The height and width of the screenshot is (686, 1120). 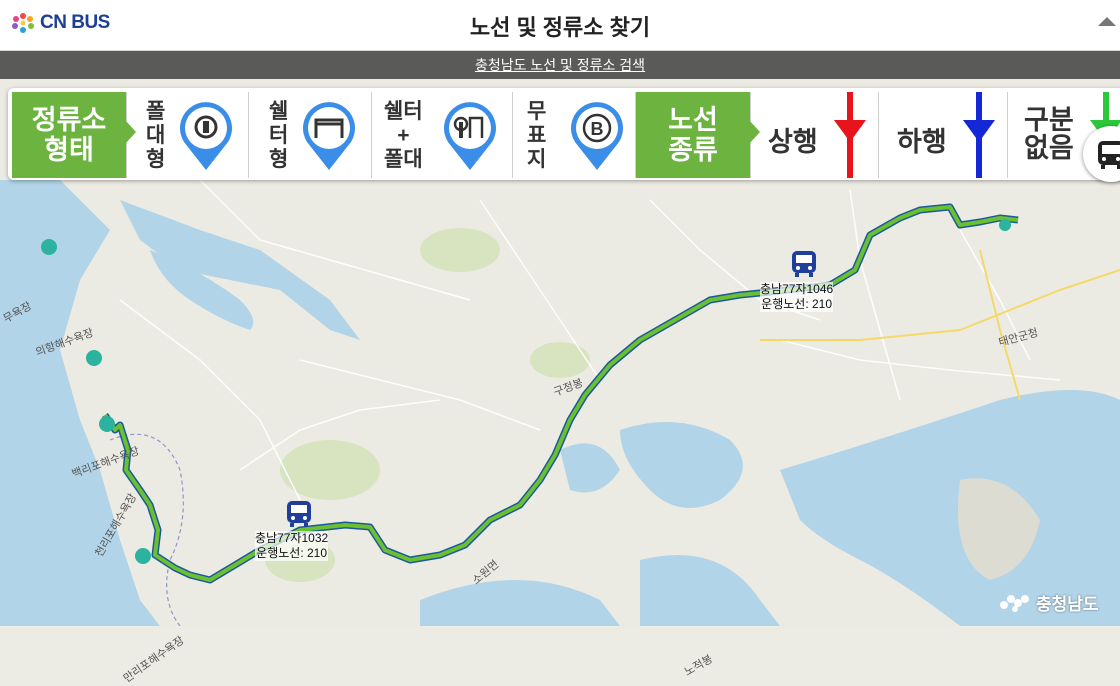 I want to click on chungnam-watermark: 충청남도, so click(x=1048, y=602).